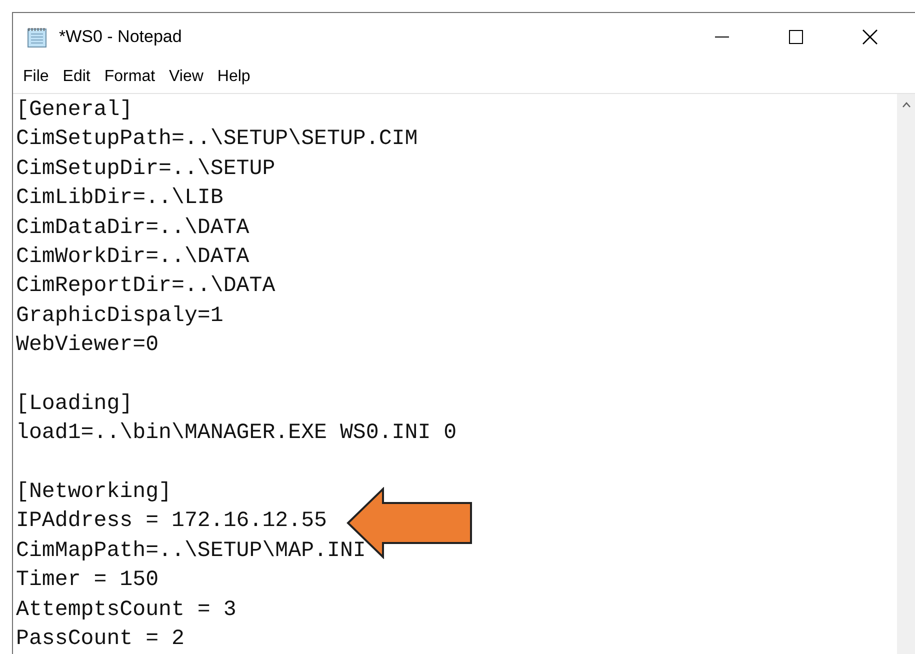 This screenshot has height=654, width=915. I want to click on menu-item: Edit, so click(77, 77).